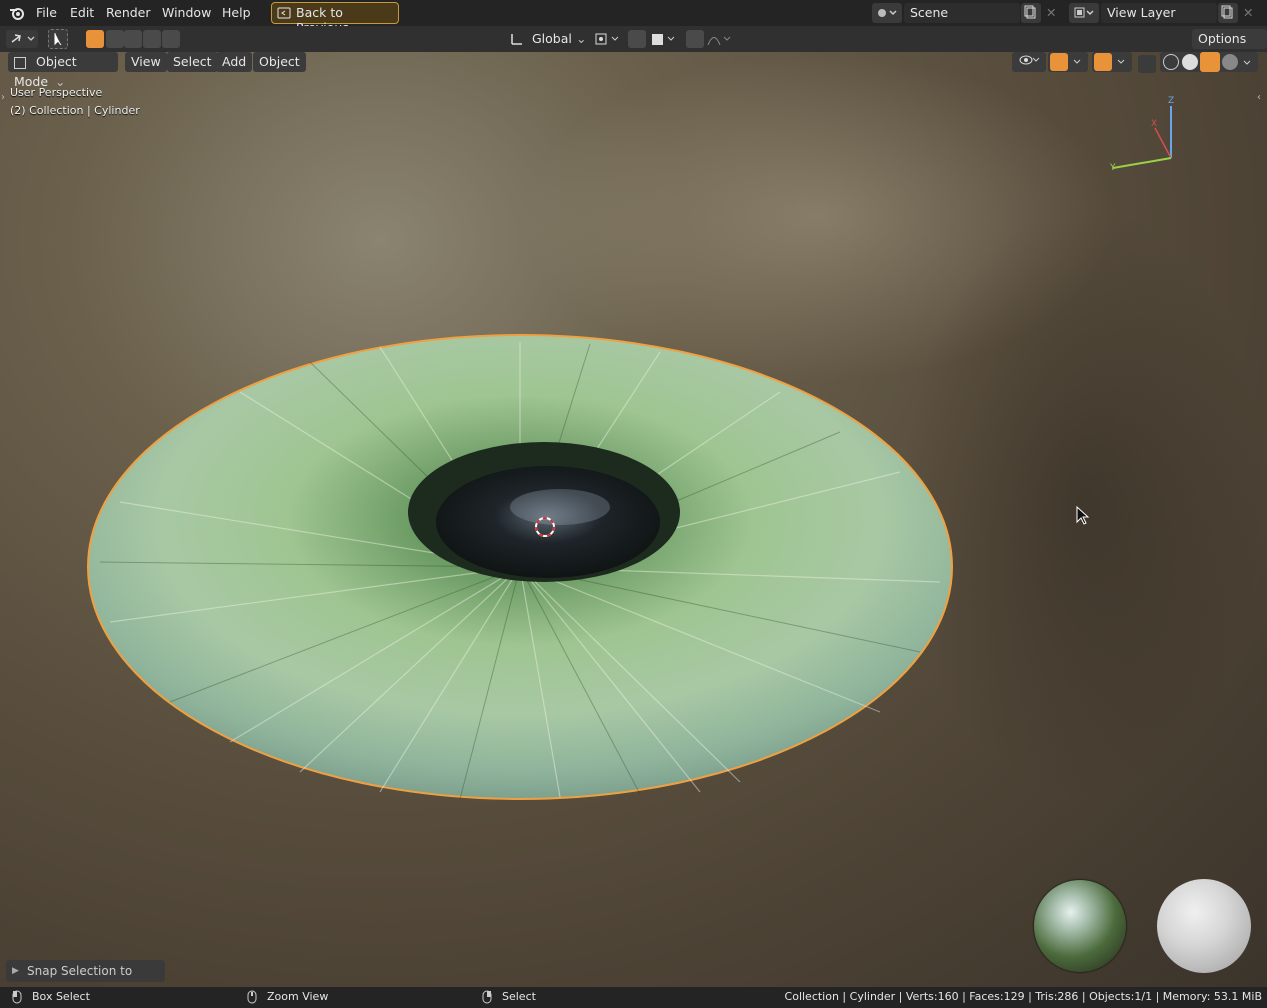 This screenshot has height=1008, width=1267. Describe the element at coordinates (58, 39) in the screenshot. I see `select-tool-icon` at that location.